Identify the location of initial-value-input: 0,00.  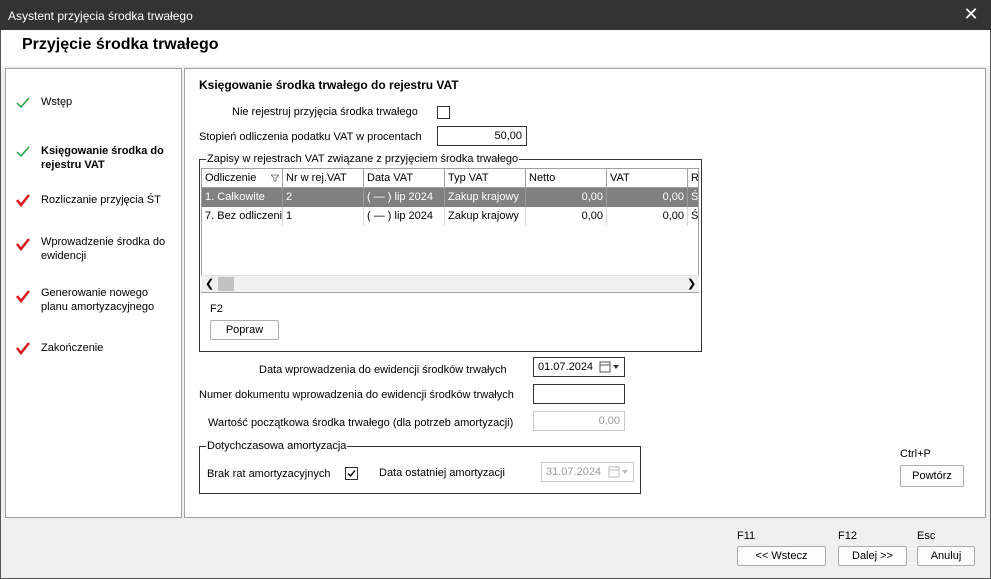
(579, 421).